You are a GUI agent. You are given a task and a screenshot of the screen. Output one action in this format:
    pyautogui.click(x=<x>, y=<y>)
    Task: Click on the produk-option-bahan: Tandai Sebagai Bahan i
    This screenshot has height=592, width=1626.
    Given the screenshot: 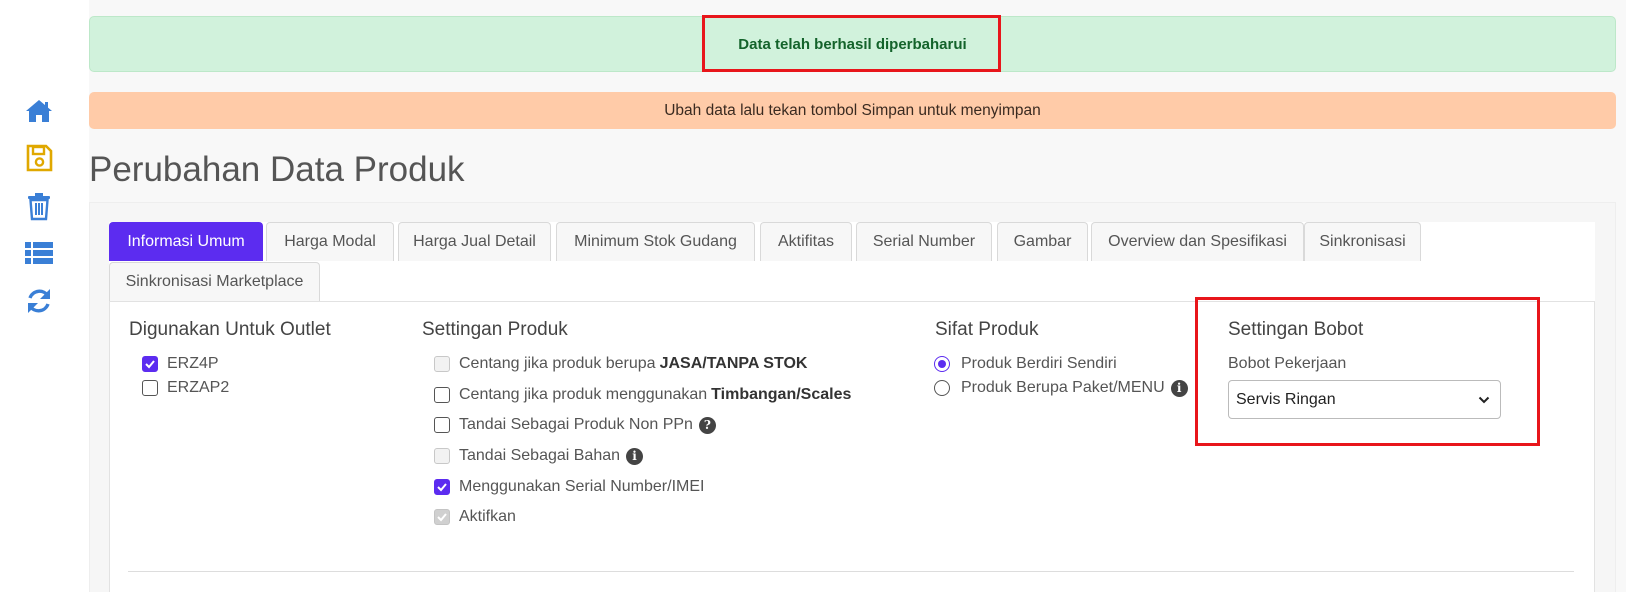 What is the action you would take?
    pyautogui.click(x=539, y=456)
    